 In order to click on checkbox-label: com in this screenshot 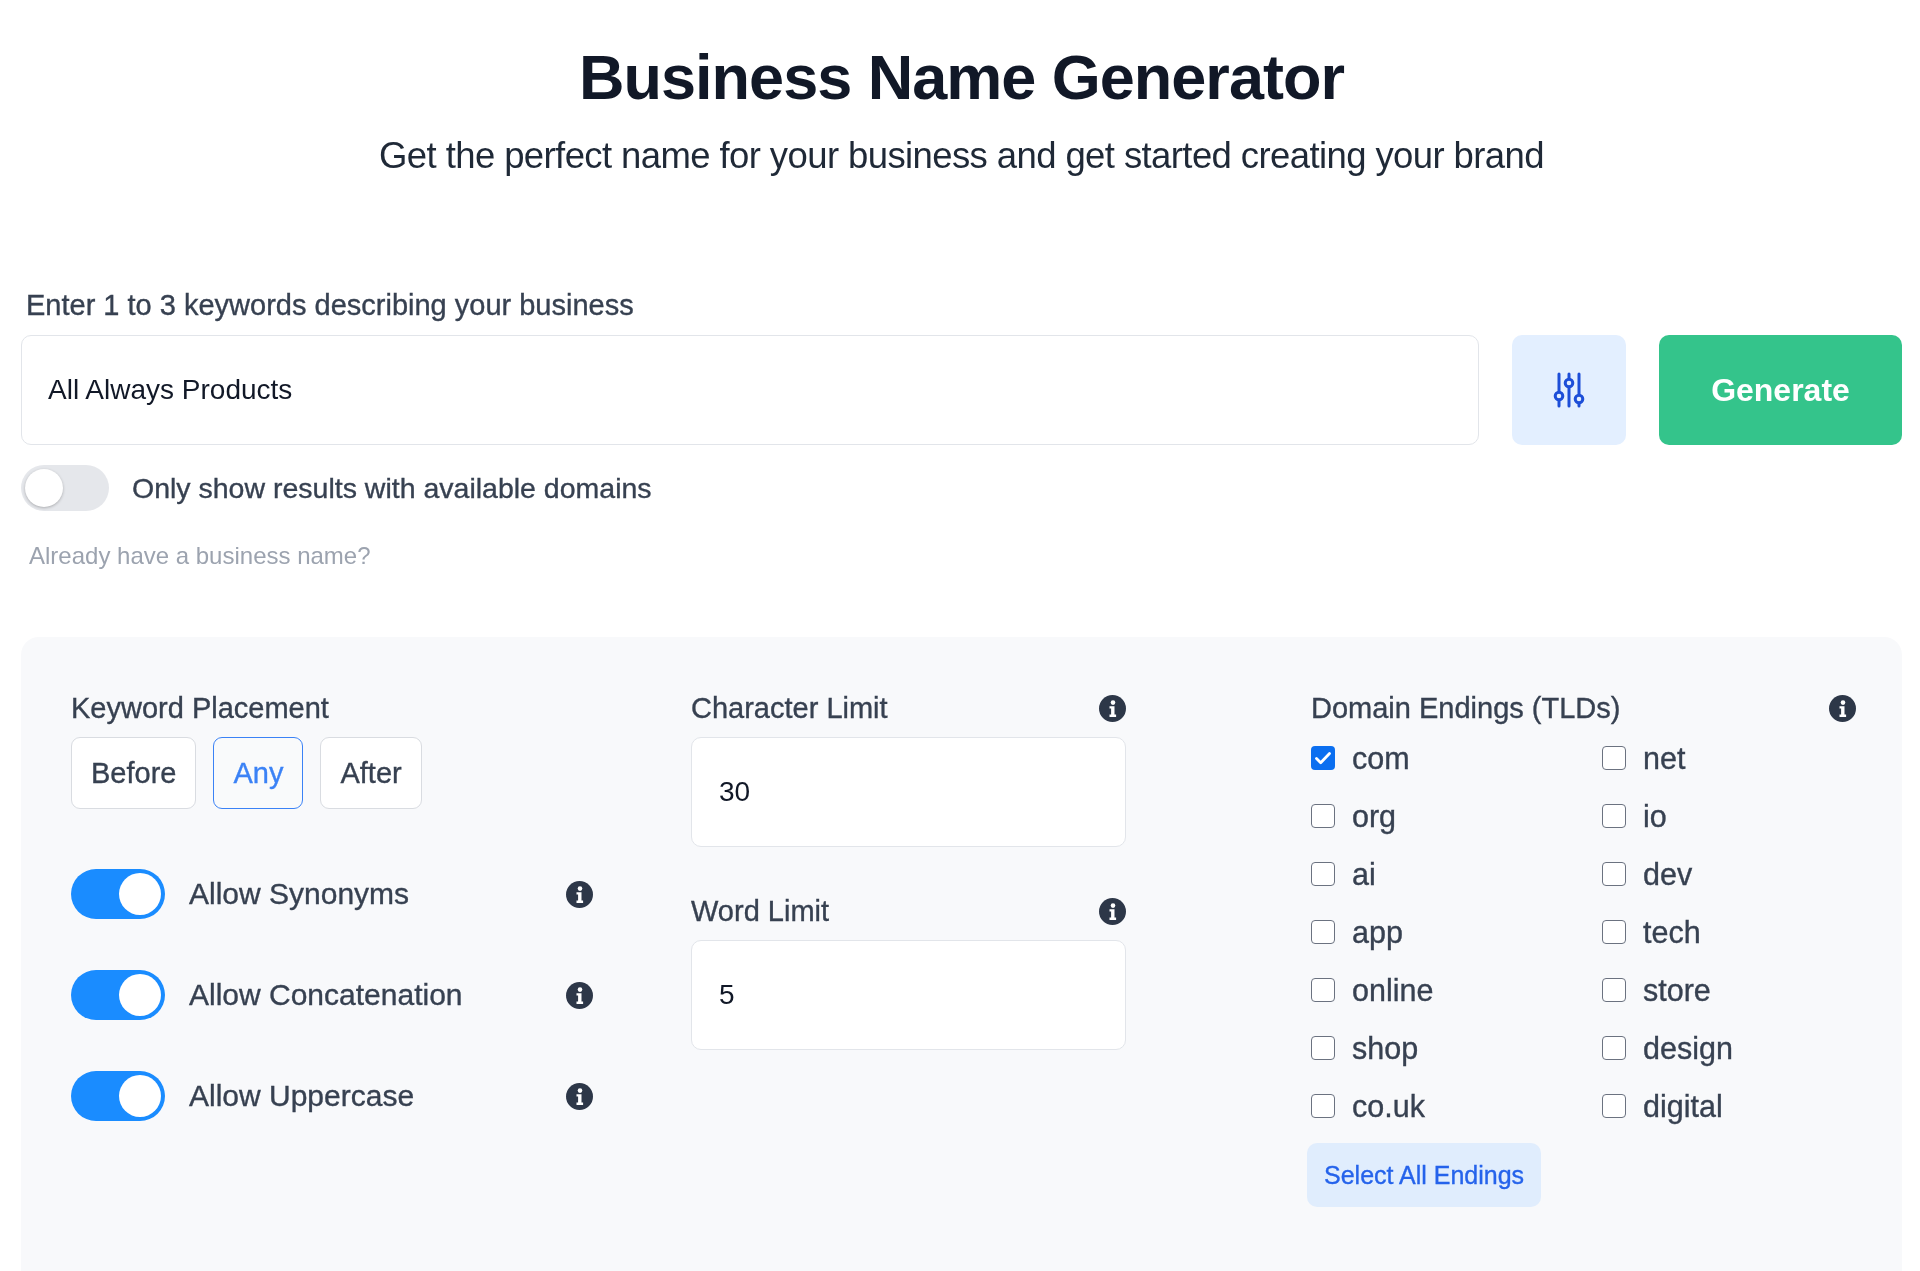, I will do `click(1381, 758)`.